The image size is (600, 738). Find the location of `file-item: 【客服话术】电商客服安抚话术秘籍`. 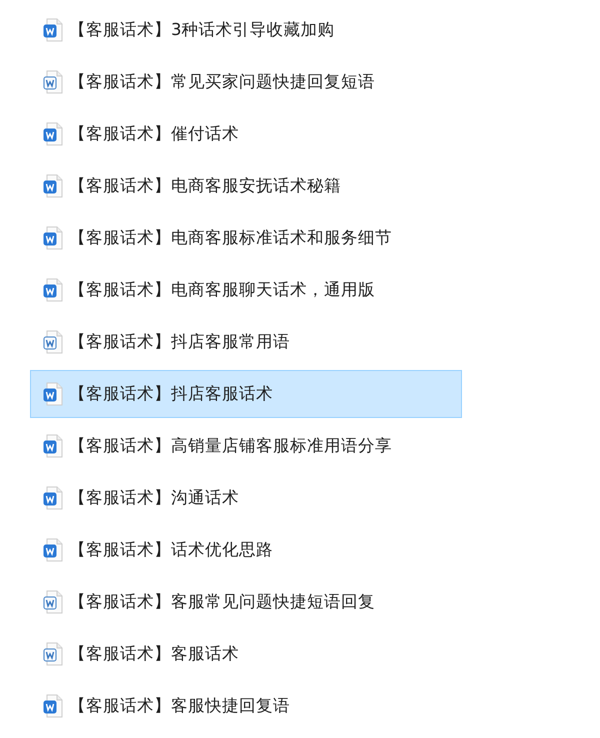

file-item: 【客服话术】电商客服安抚话术秘籍 is located at coordinates (246, 186).